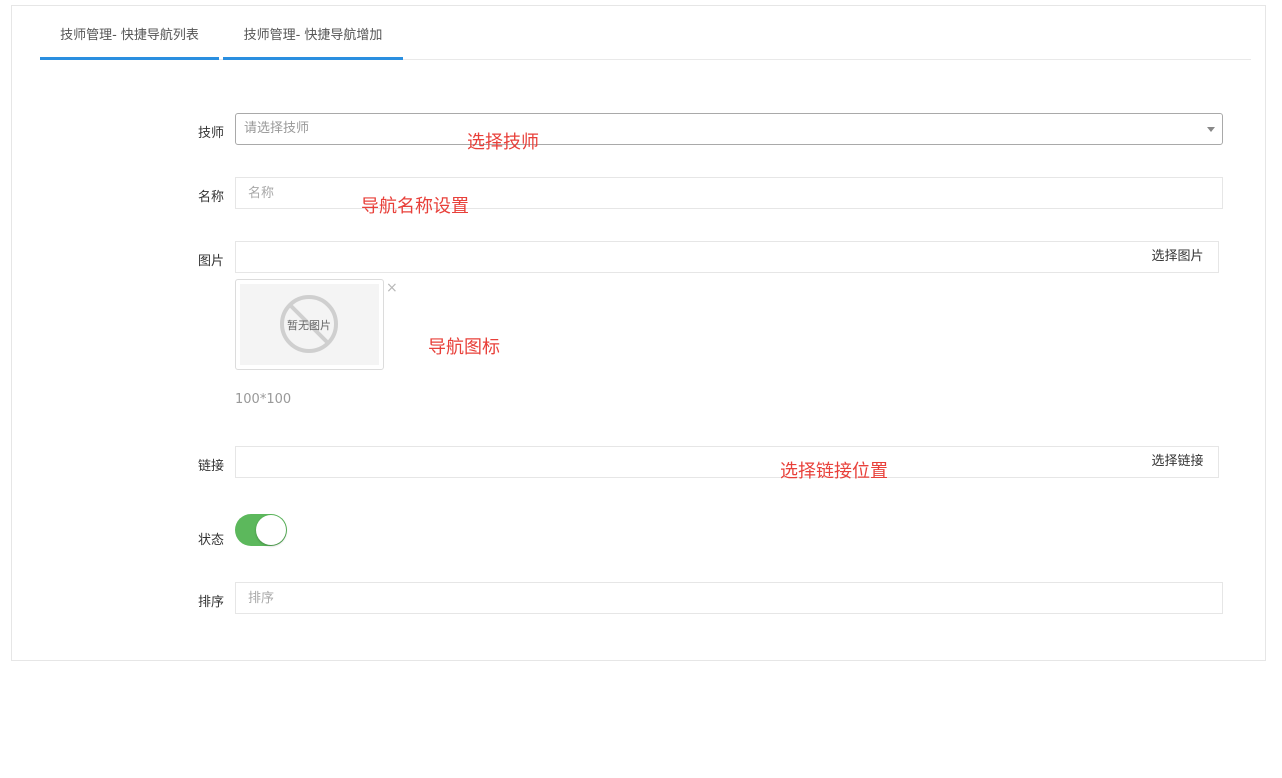  I want to click on sort-field, so click(729, 598).